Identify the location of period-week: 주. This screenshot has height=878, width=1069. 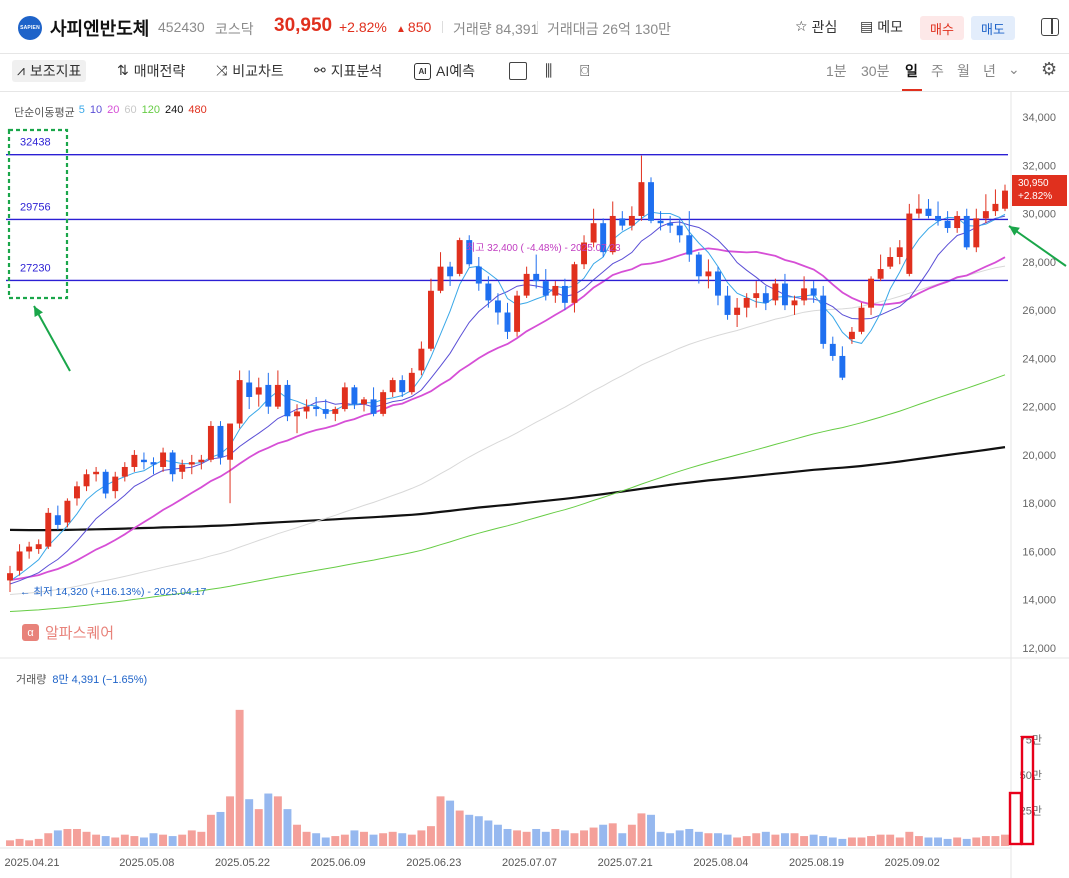
(937, 71).